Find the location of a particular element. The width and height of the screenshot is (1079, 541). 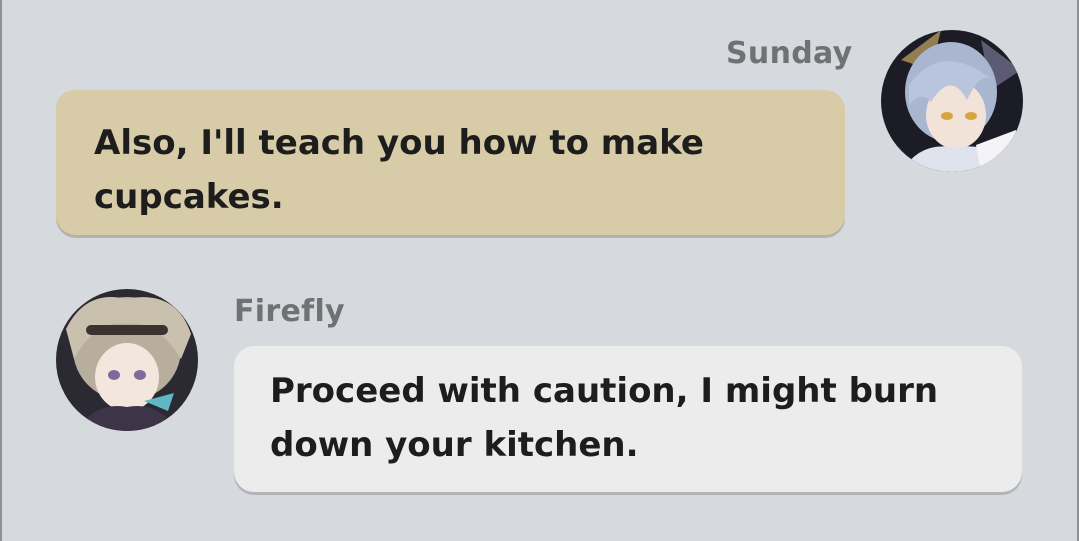

firefly-avatar-icon is located at coordinates (127, 360).